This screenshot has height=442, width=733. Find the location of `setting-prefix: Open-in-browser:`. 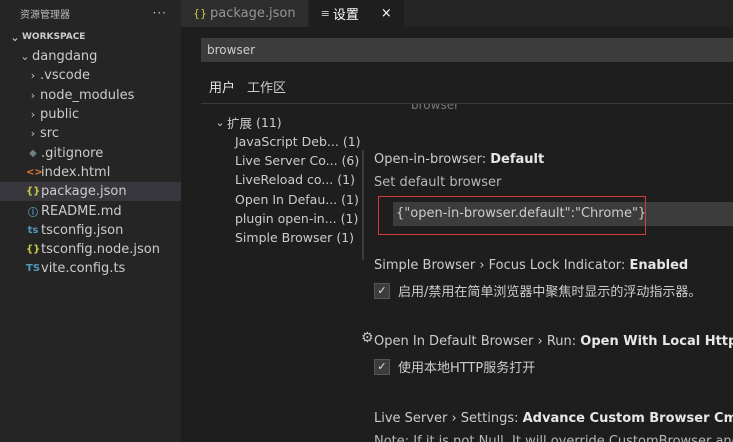

setting-prefix: Open-in-browser: is located at coordinates (432, 159).